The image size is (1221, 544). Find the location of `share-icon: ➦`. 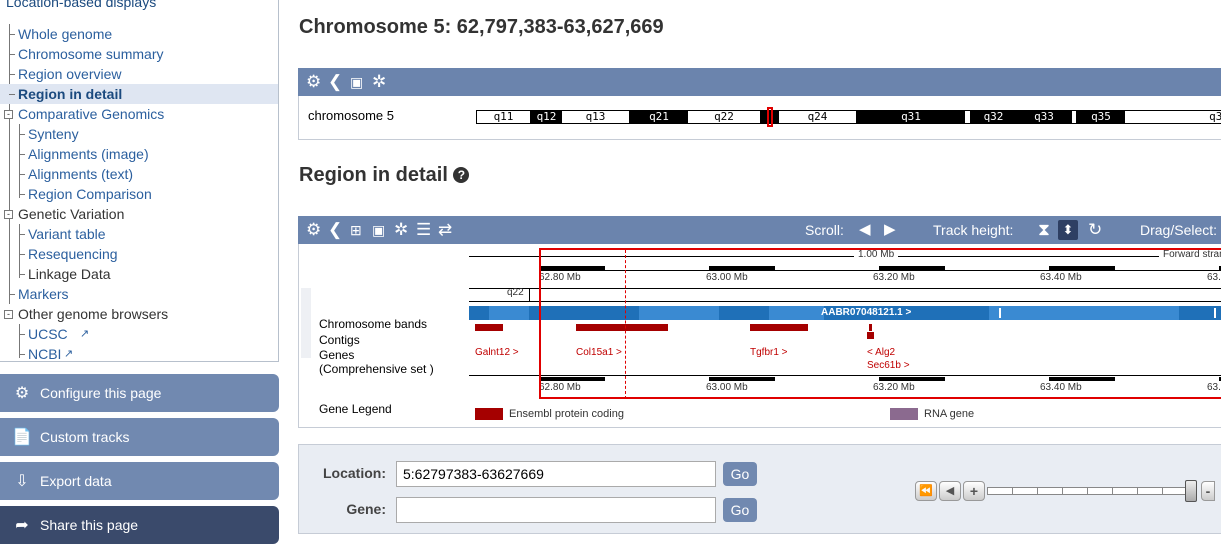

share-icon: ➦ is located at coordinates (22, 525).